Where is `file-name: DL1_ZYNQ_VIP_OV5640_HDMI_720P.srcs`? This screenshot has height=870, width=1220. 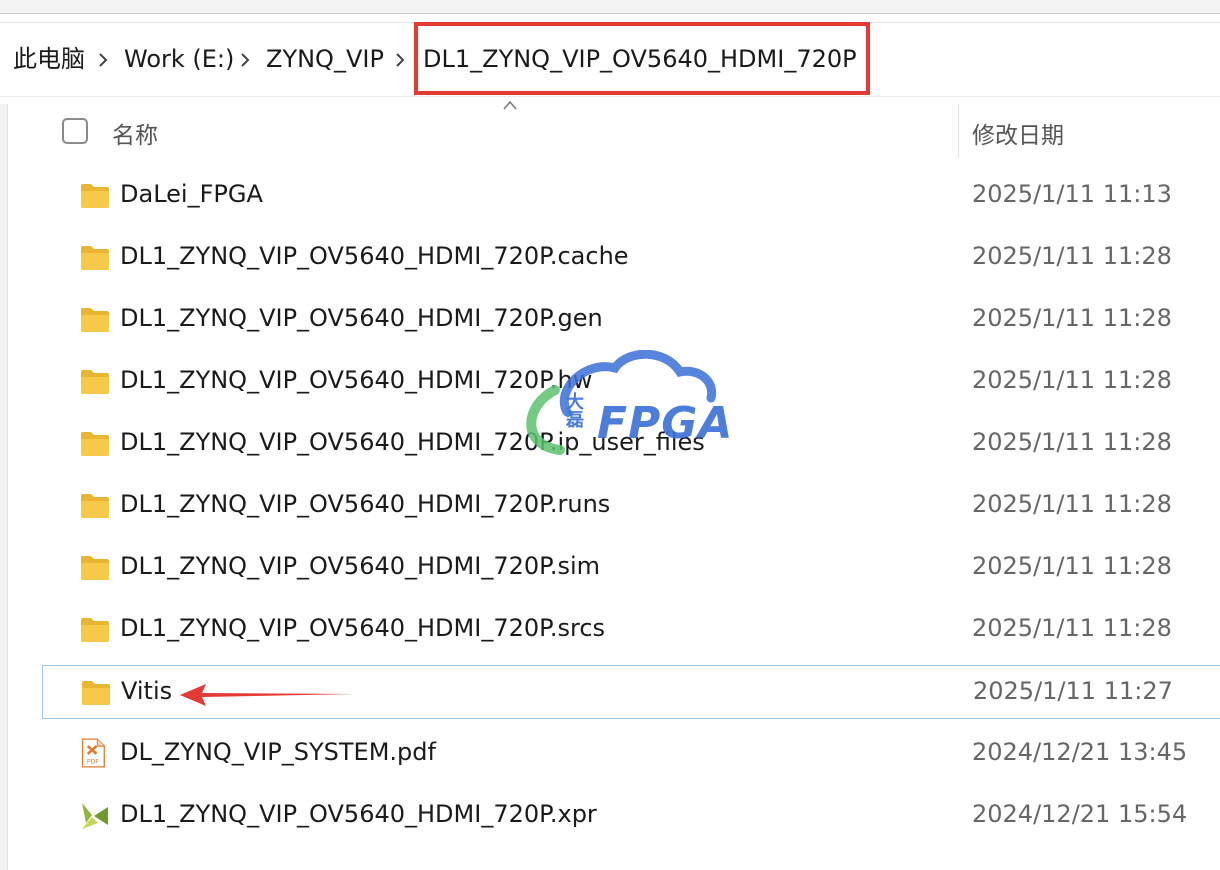 file-name: DL1_ZYNQ_VIP_OV5640_HDMI_720P.srcs is located at coordinates (362, 628).